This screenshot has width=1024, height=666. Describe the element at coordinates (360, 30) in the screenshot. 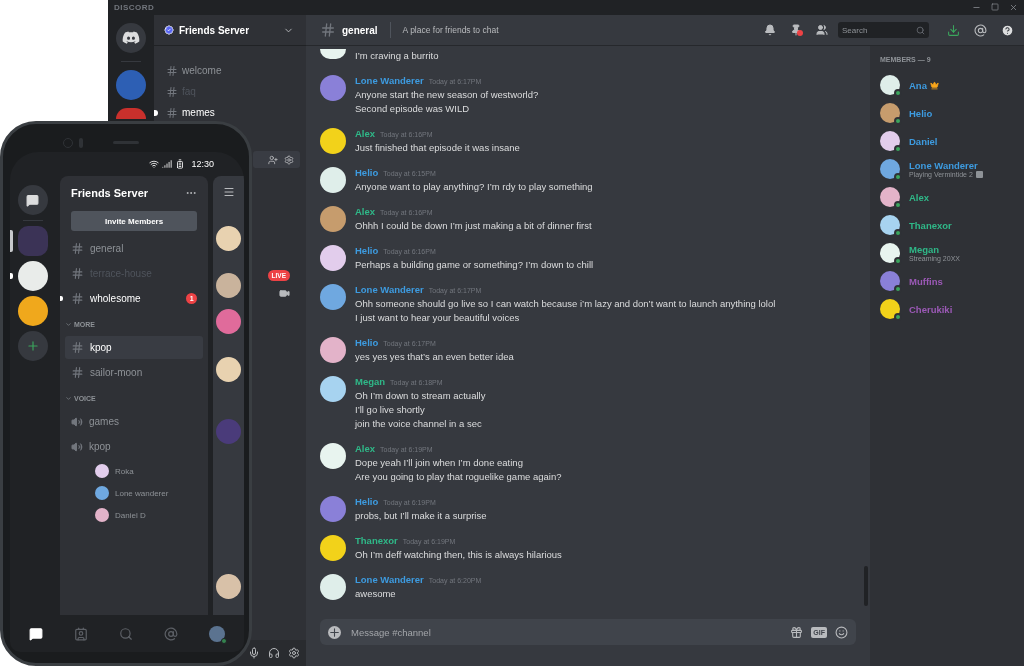

I see `channel-name: general` at that location.